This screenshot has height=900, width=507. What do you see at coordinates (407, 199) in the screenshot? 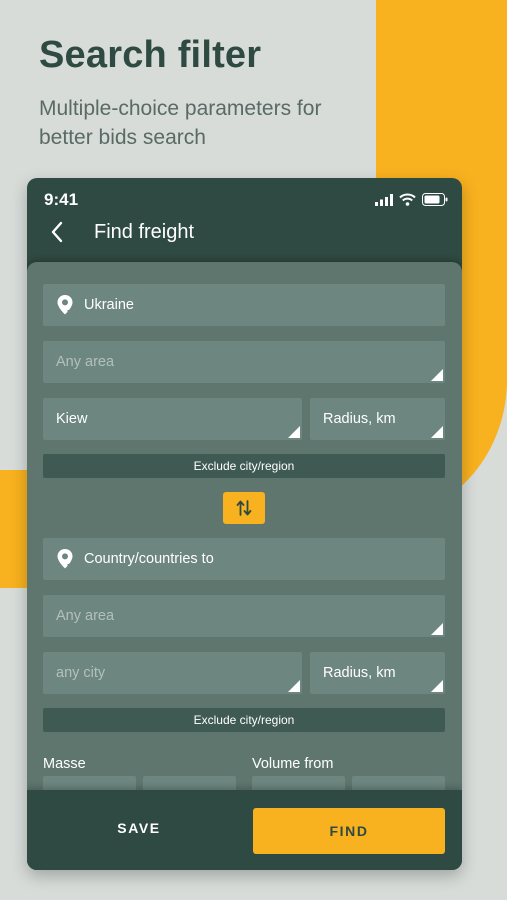
I see `wifi-icon` at bounding box center [407, 199].